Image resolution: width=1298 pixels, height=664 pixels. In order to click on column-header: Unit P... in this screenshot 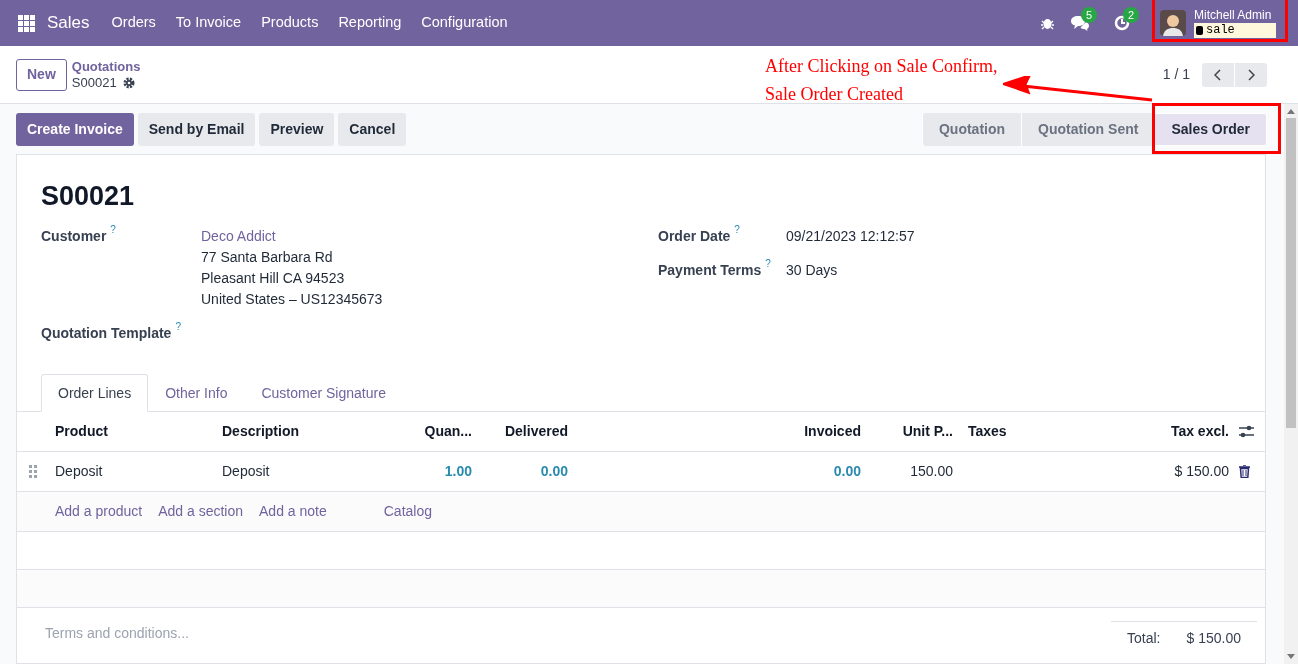, I will do `click(912, 431)`.